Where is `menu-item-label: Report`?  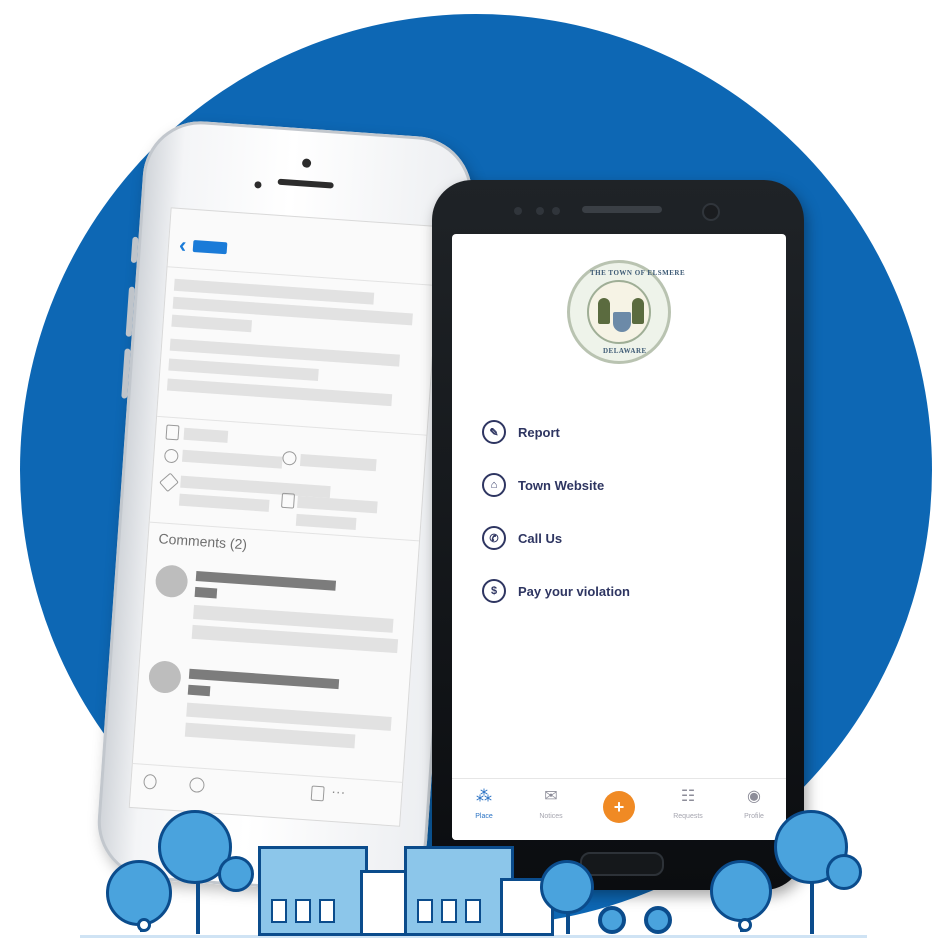 menu-item-label: Report is located at coordinates (539, 432).